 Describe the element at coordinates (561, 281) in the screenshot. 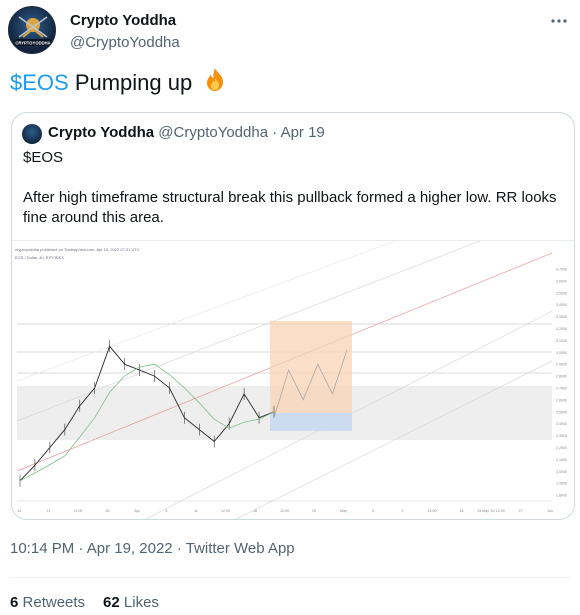

I see `y-tick-label: 3.6000` at that location.